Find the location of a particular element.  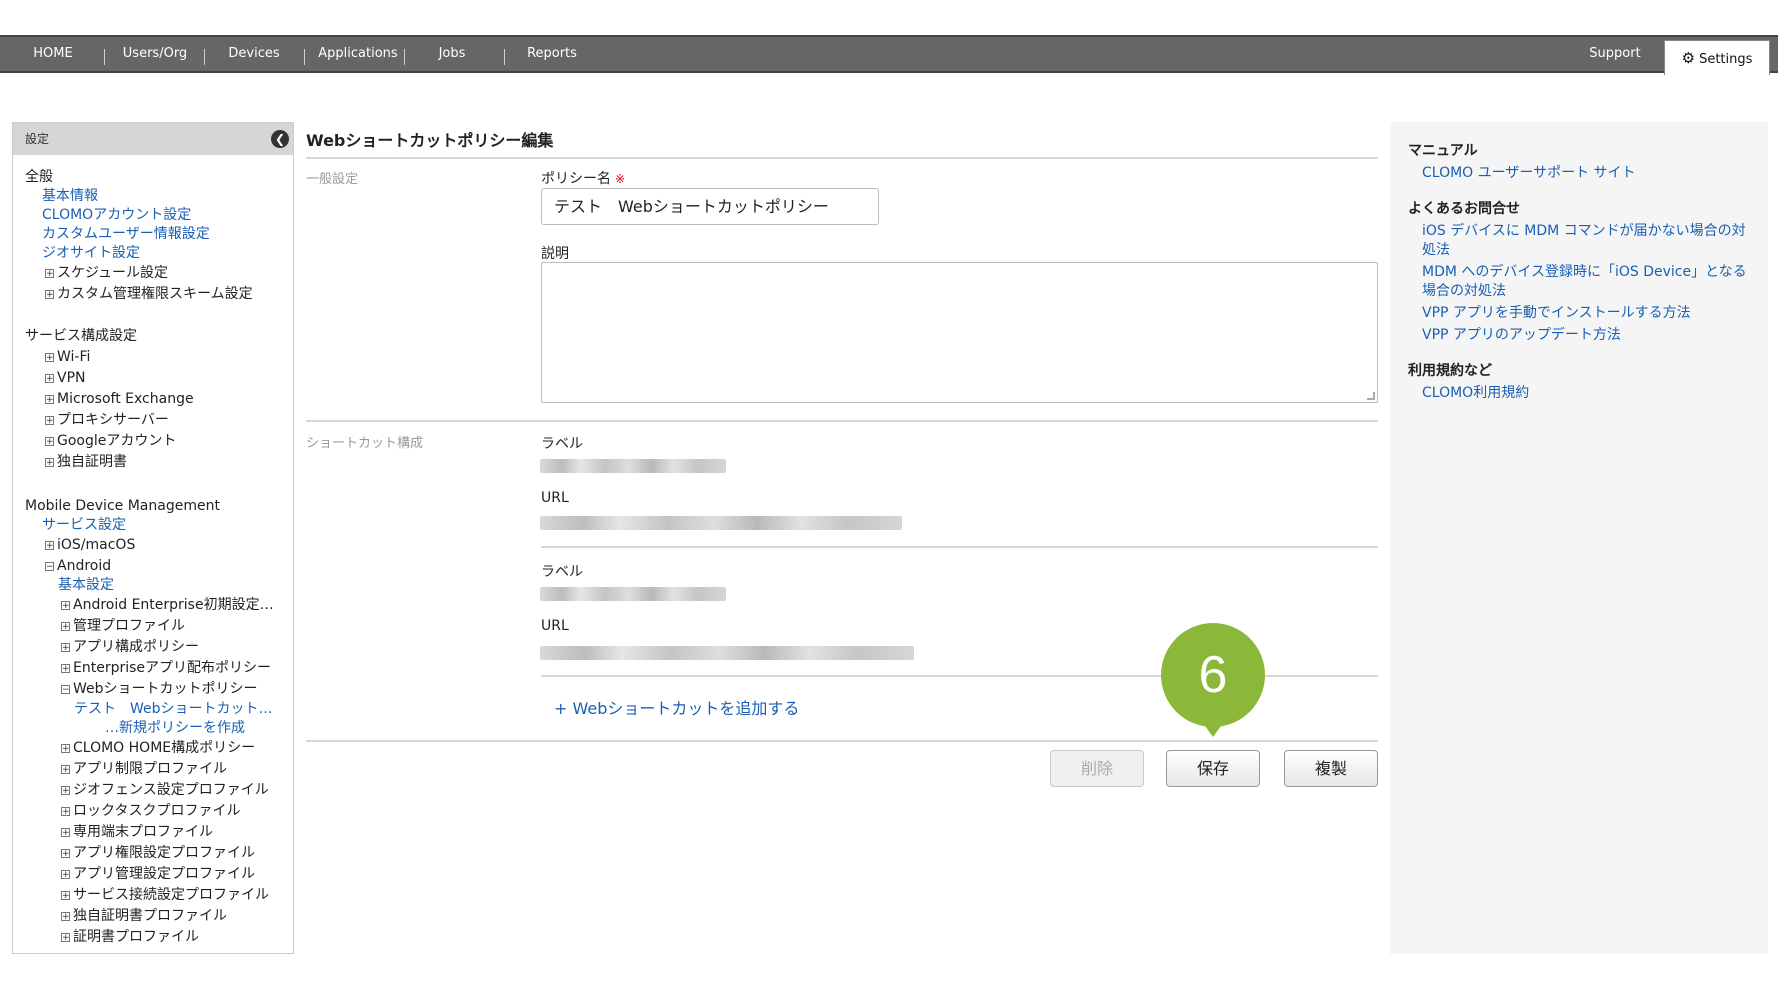

sidebar-item-enterprise-app-policy: + Enterpriseアプリ配布ポリシー is located at coordinates (166, 668).